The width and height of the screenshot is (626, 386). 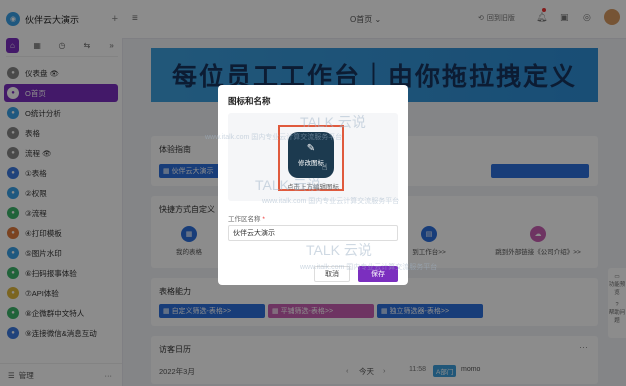 What do you see at coordinates (311, 163) in the screenshot?
I see `edit-icon-label: 修改图标` at bounding box center [311, 163].